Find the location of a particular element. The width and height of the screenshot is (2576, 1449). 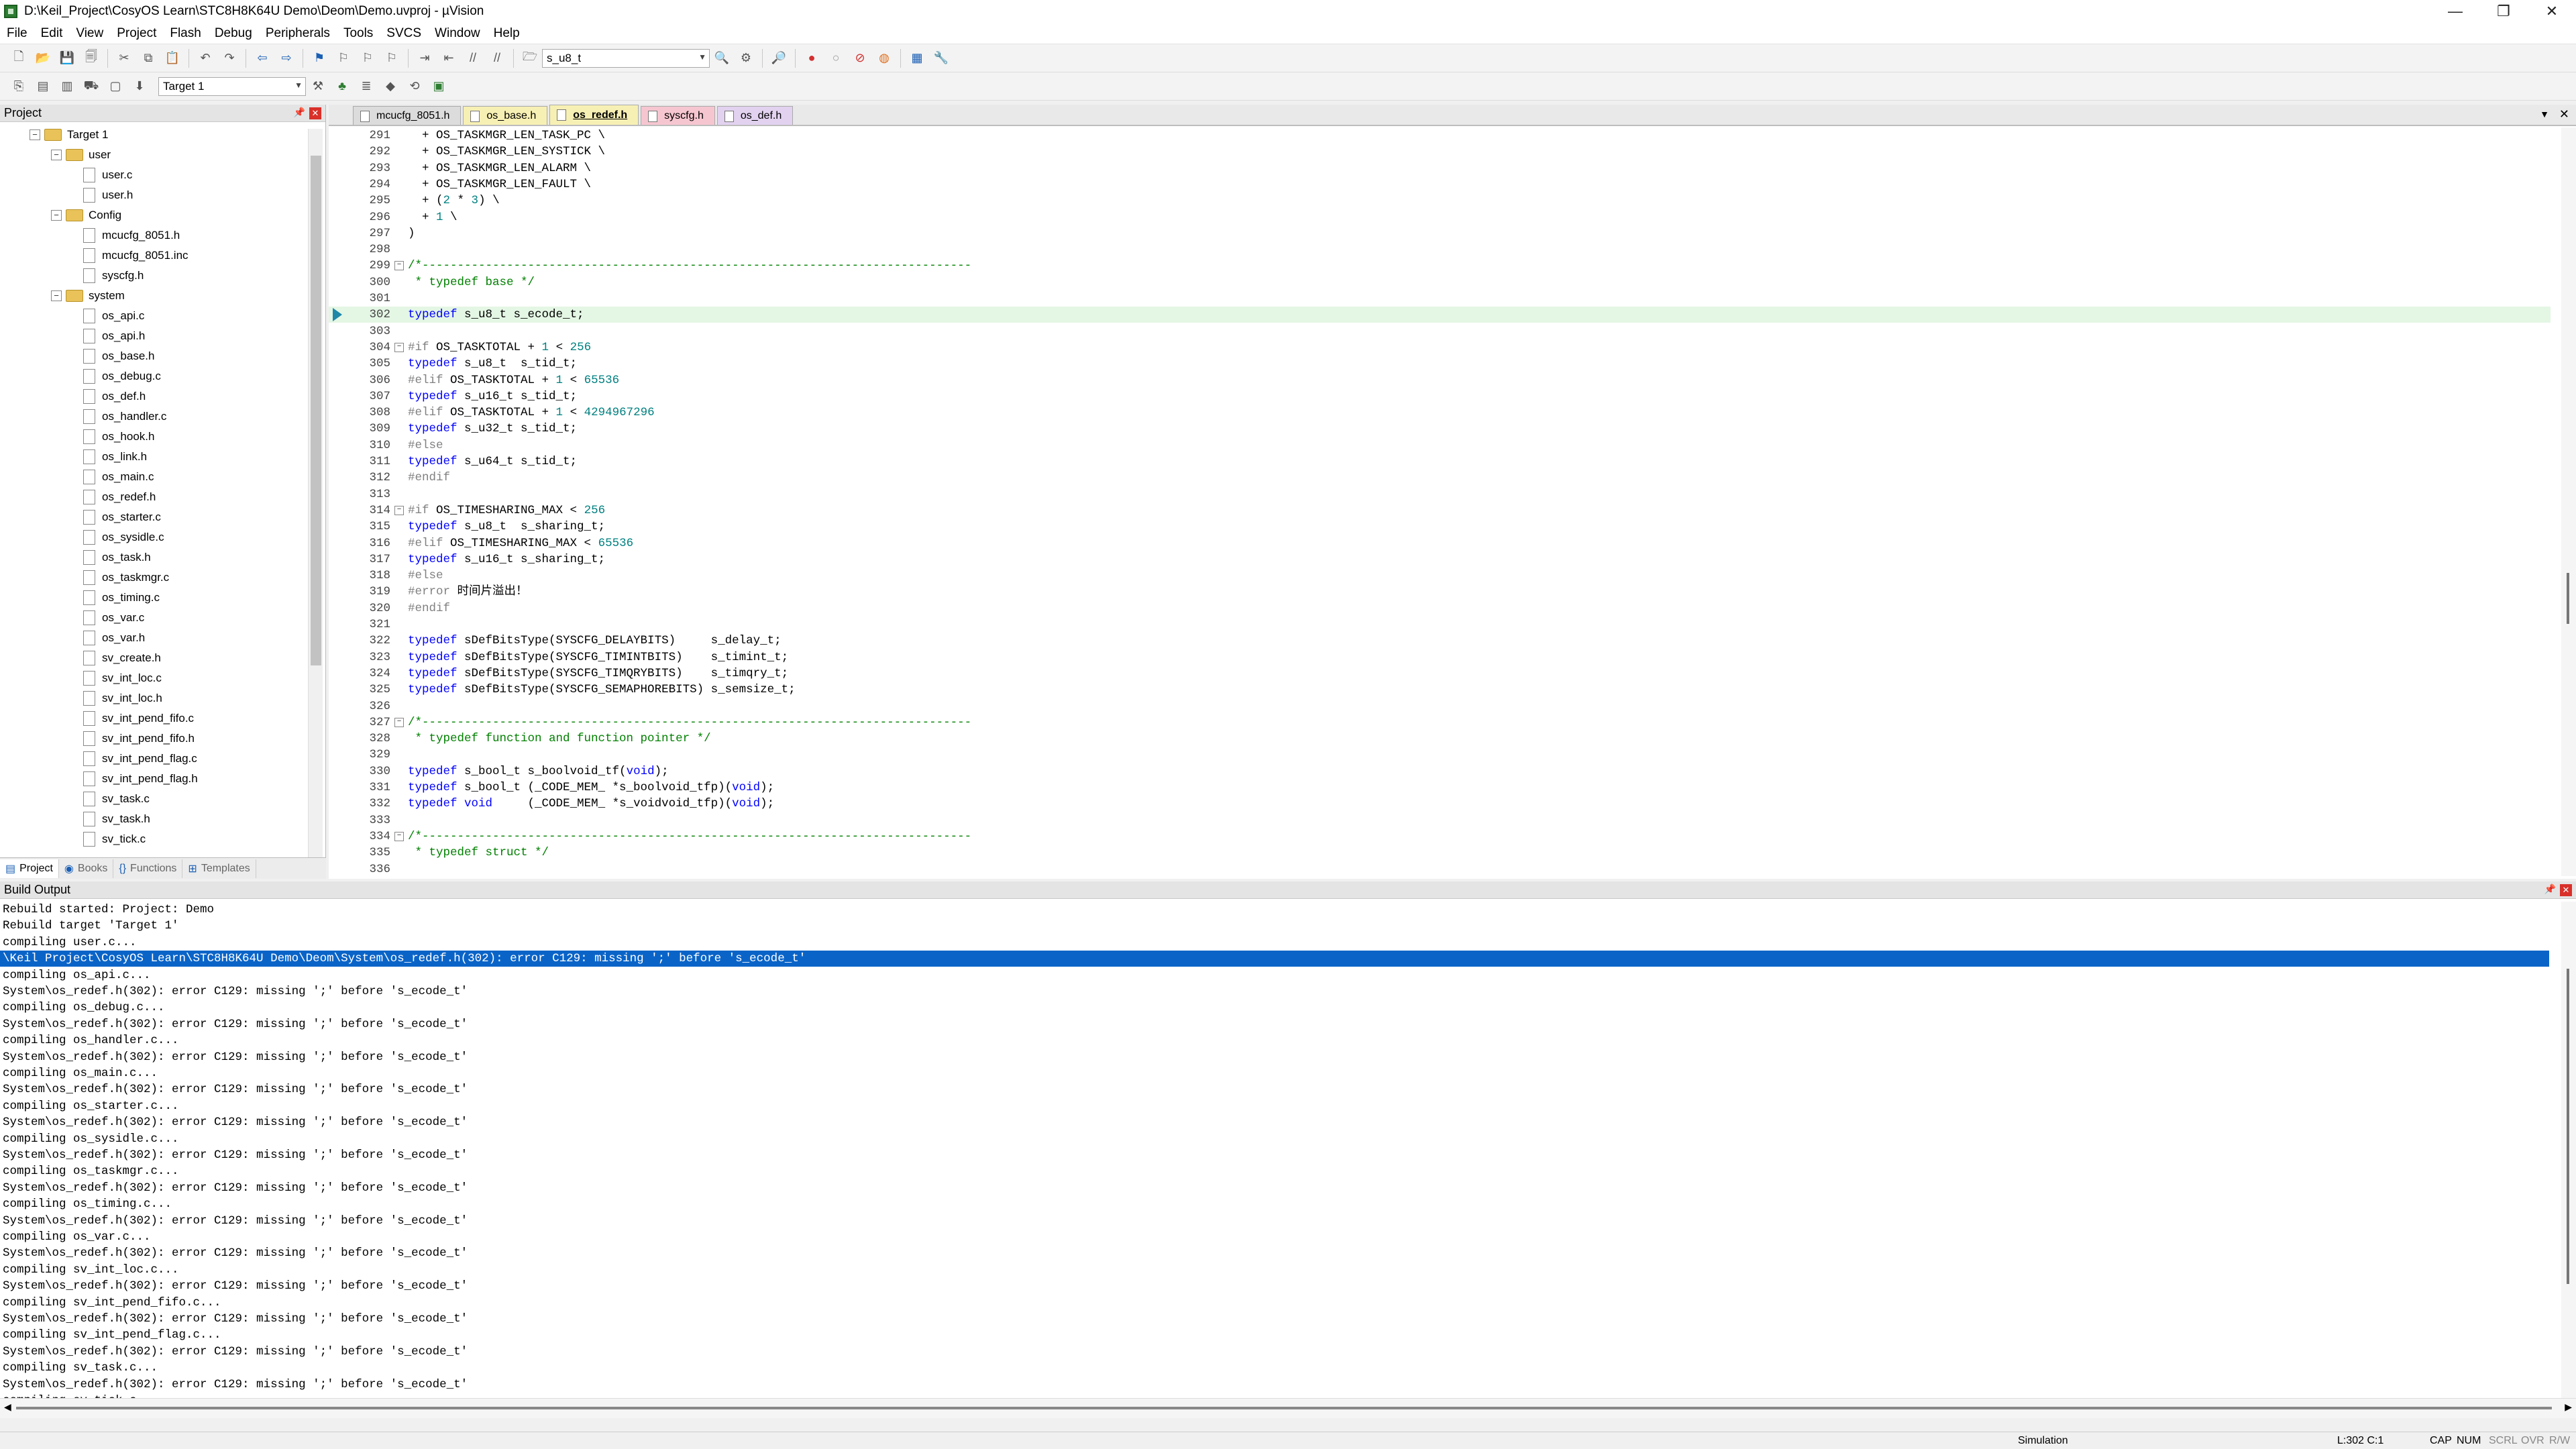

kill-breakpoints-icon: ⊘ is located at coordinates (860, 58).